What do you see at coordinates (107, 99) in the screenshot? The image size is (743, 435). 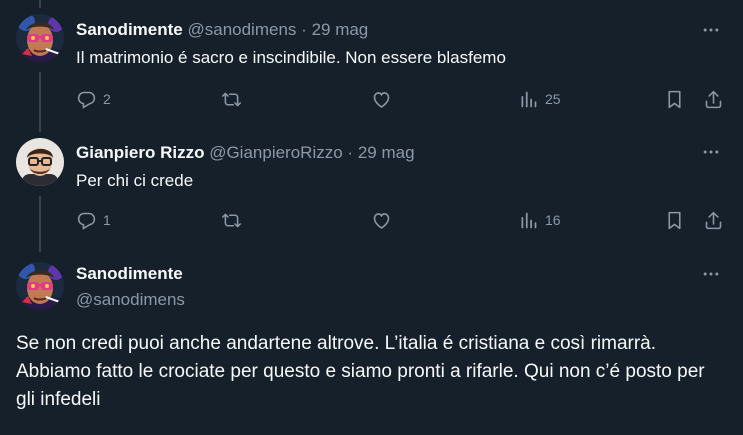 I see `reply-count: 2` at bounding box center [107, 99].